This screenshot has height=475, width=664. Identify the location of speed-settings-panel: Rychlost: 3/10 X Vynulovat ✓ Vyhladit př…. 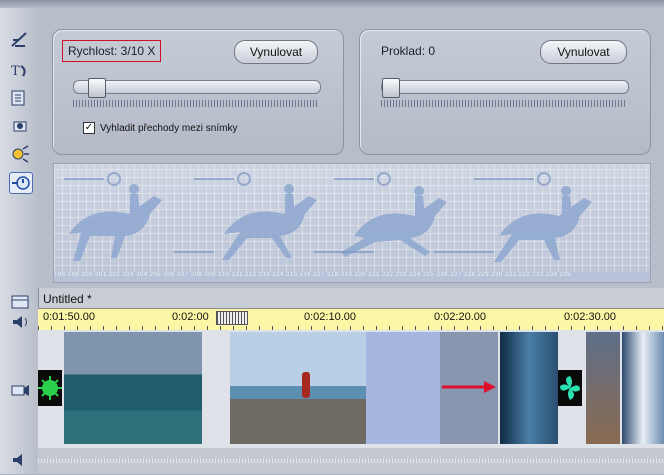
(198, 92).